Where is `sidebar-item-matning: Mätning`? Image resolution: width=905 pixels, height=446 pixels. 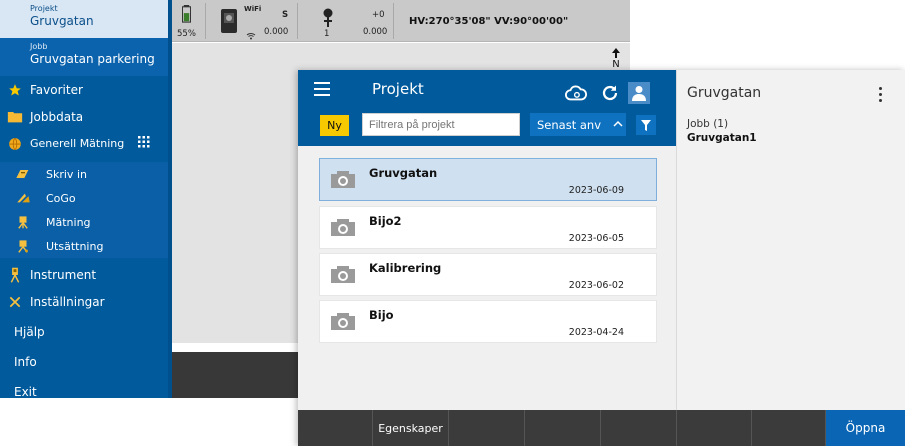
sidebar-item-matning: Mätning is located at coordinates (86, 222).